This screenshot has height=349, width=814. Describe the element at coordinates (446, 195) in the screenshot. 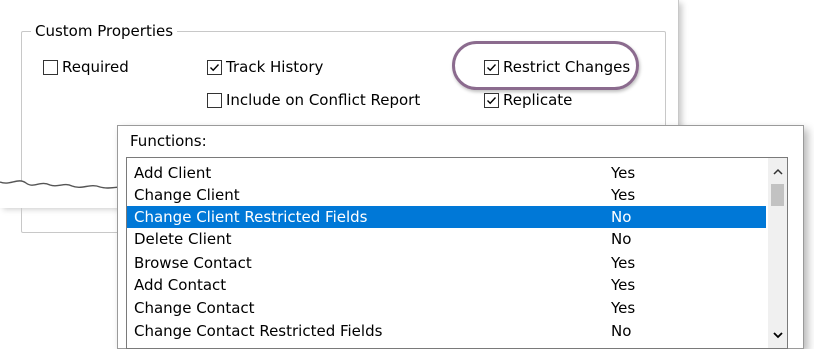

I see `list-item: Change Client Yes` at that location.